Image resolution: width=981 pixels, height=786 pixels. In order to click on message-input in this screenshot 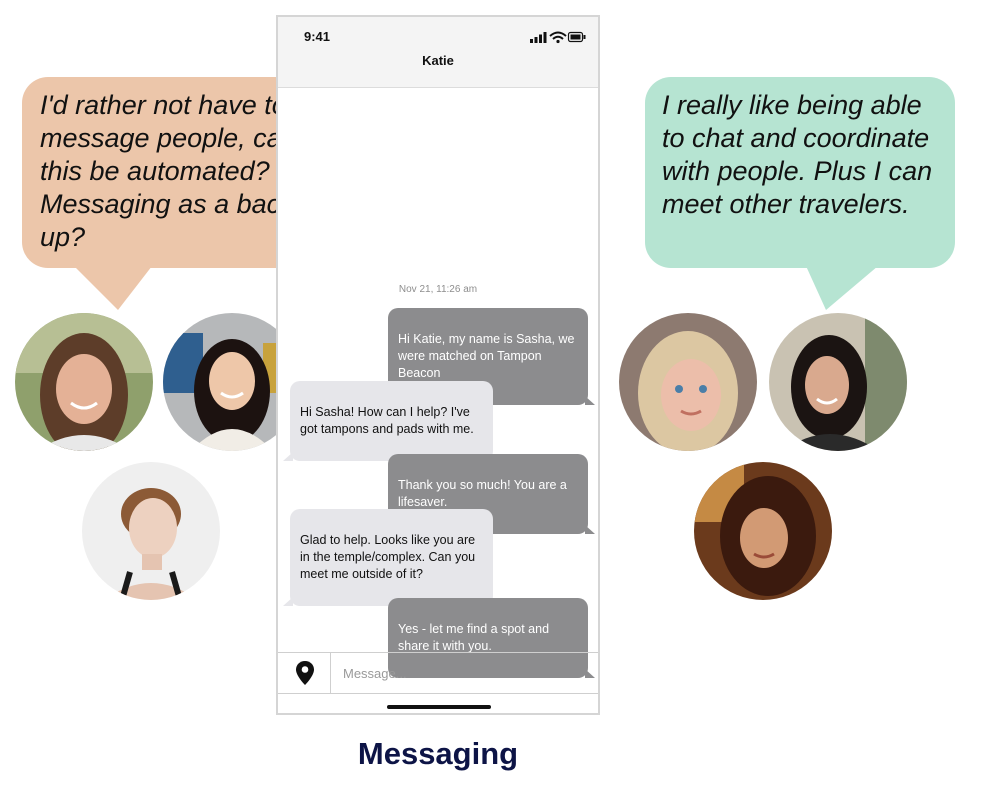, I will do `click(476, 673)`.